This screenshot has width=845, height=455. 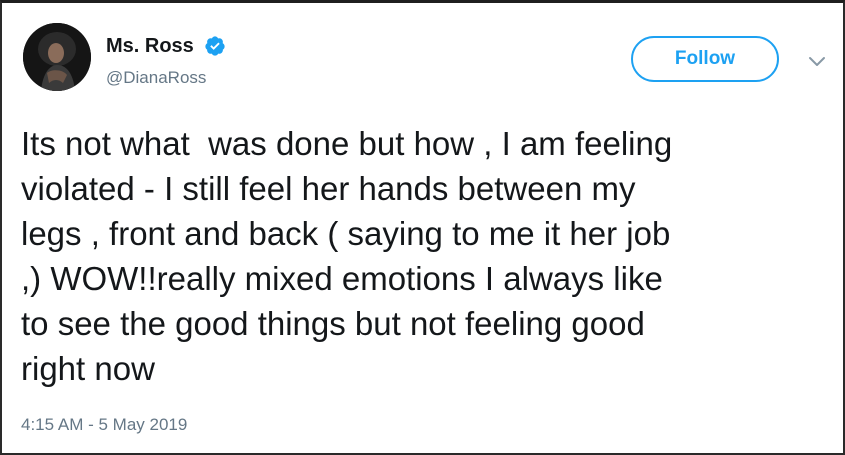 I want to click on user-handle: @DianaRoss, so click(x=156, y=78).